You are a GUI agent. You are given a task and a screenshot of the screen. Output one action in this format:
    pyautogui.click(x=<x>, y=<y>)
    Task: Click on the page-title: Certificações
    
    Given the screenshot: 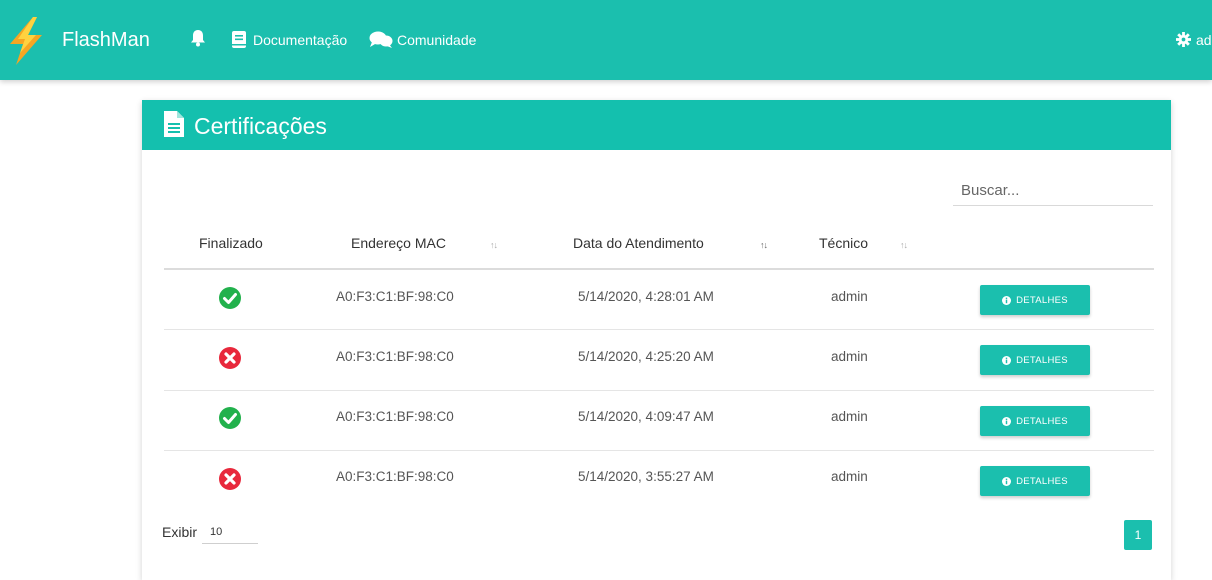 What is the action you would take?
    pyautogui.click(x=260, y=126)
    